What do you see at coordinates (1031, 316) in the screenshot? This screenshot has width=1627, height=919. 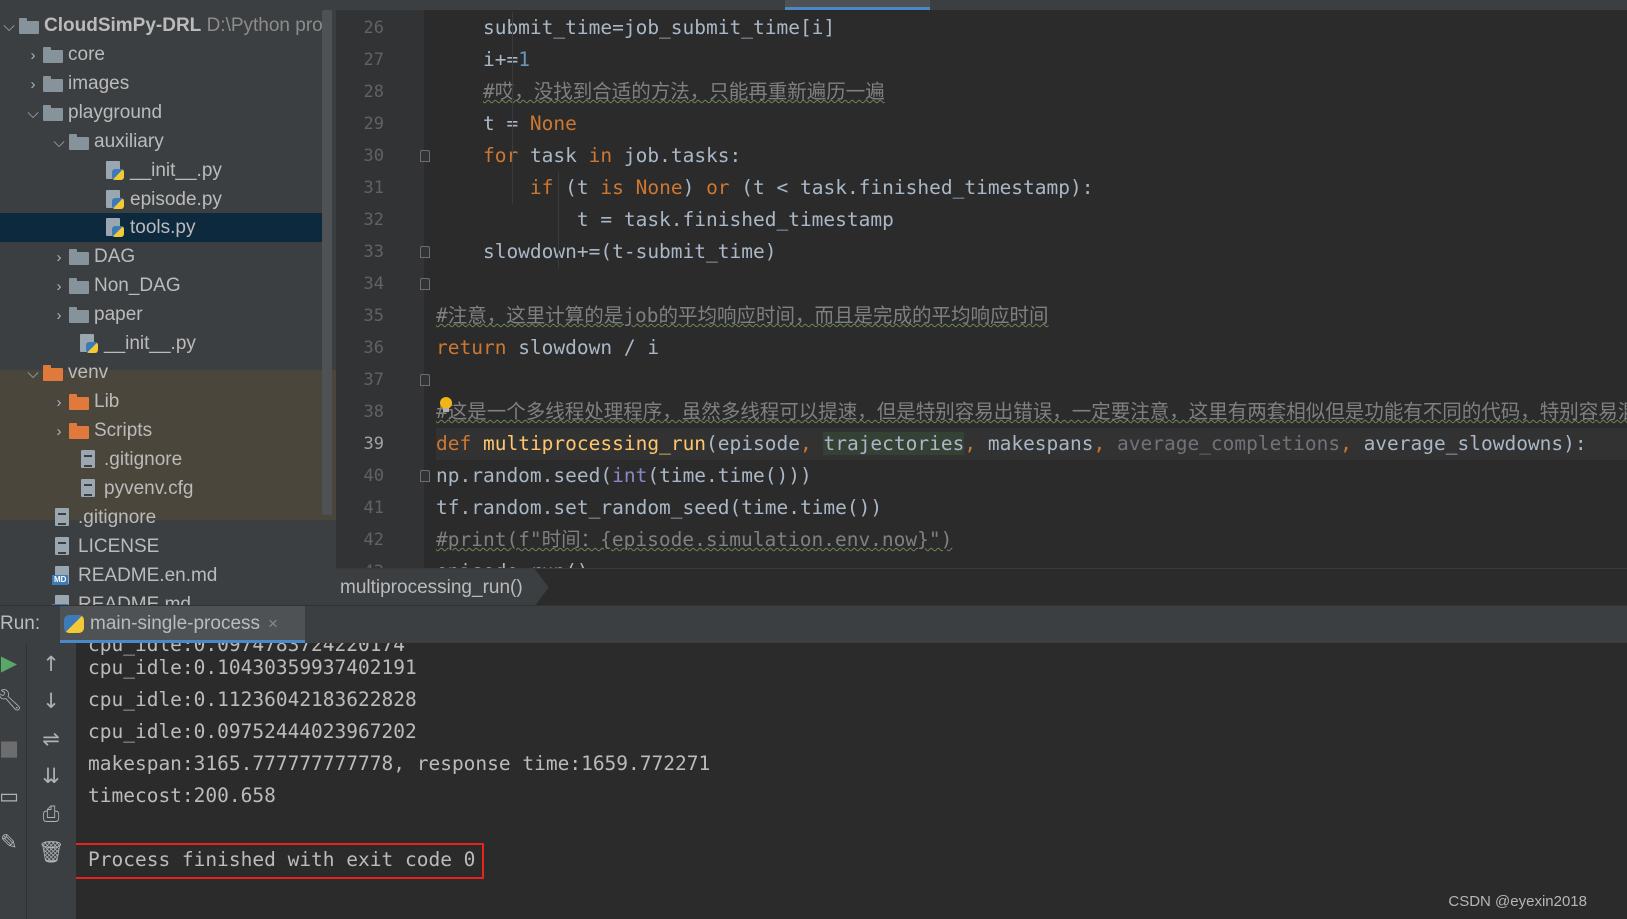 I see `code-line: #注意，这里计算的是job的平均响应时间，而且是完成的平均响应时间` at bounding box center [1031, 316].